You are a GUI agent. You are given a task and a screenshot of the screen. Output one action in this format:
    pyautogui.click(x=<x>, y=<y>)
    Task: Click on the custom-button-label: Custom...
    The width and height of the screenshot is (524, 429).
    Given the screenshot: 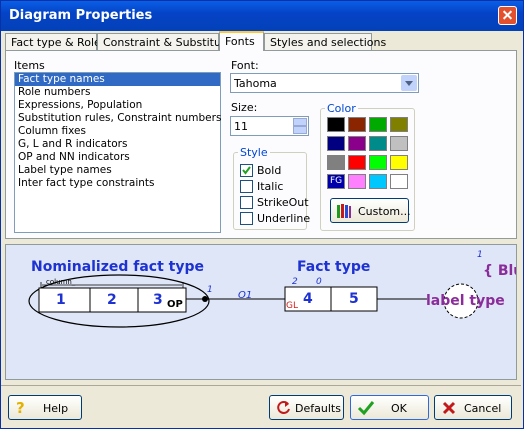 What is the action you would take?
    pyautogui.click(x=384, y=211)
    